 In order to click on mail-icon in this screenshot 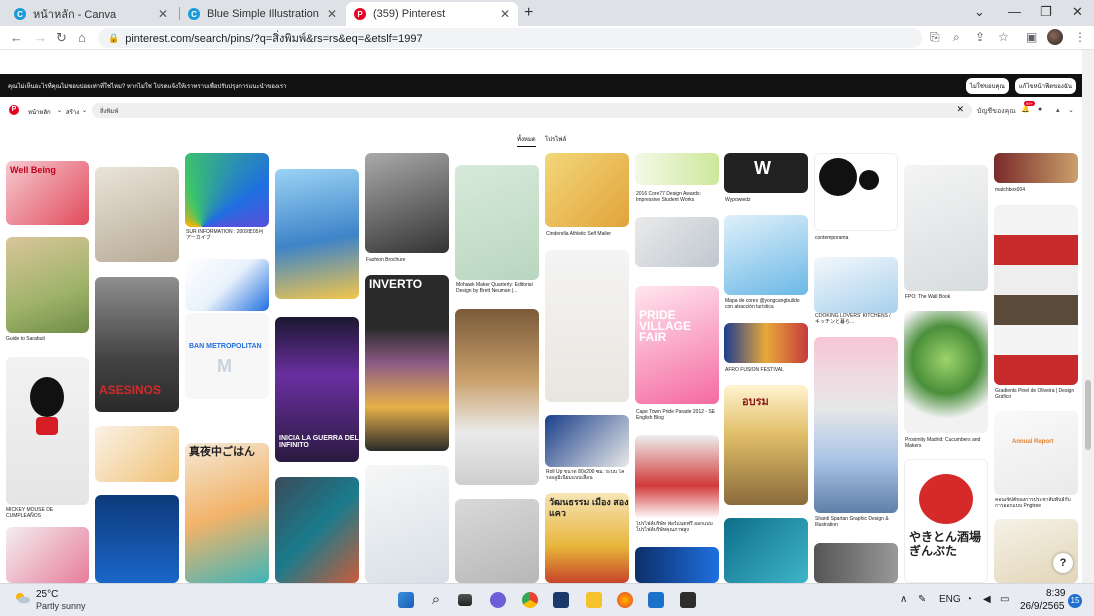, I will do `click(656, 600)`.